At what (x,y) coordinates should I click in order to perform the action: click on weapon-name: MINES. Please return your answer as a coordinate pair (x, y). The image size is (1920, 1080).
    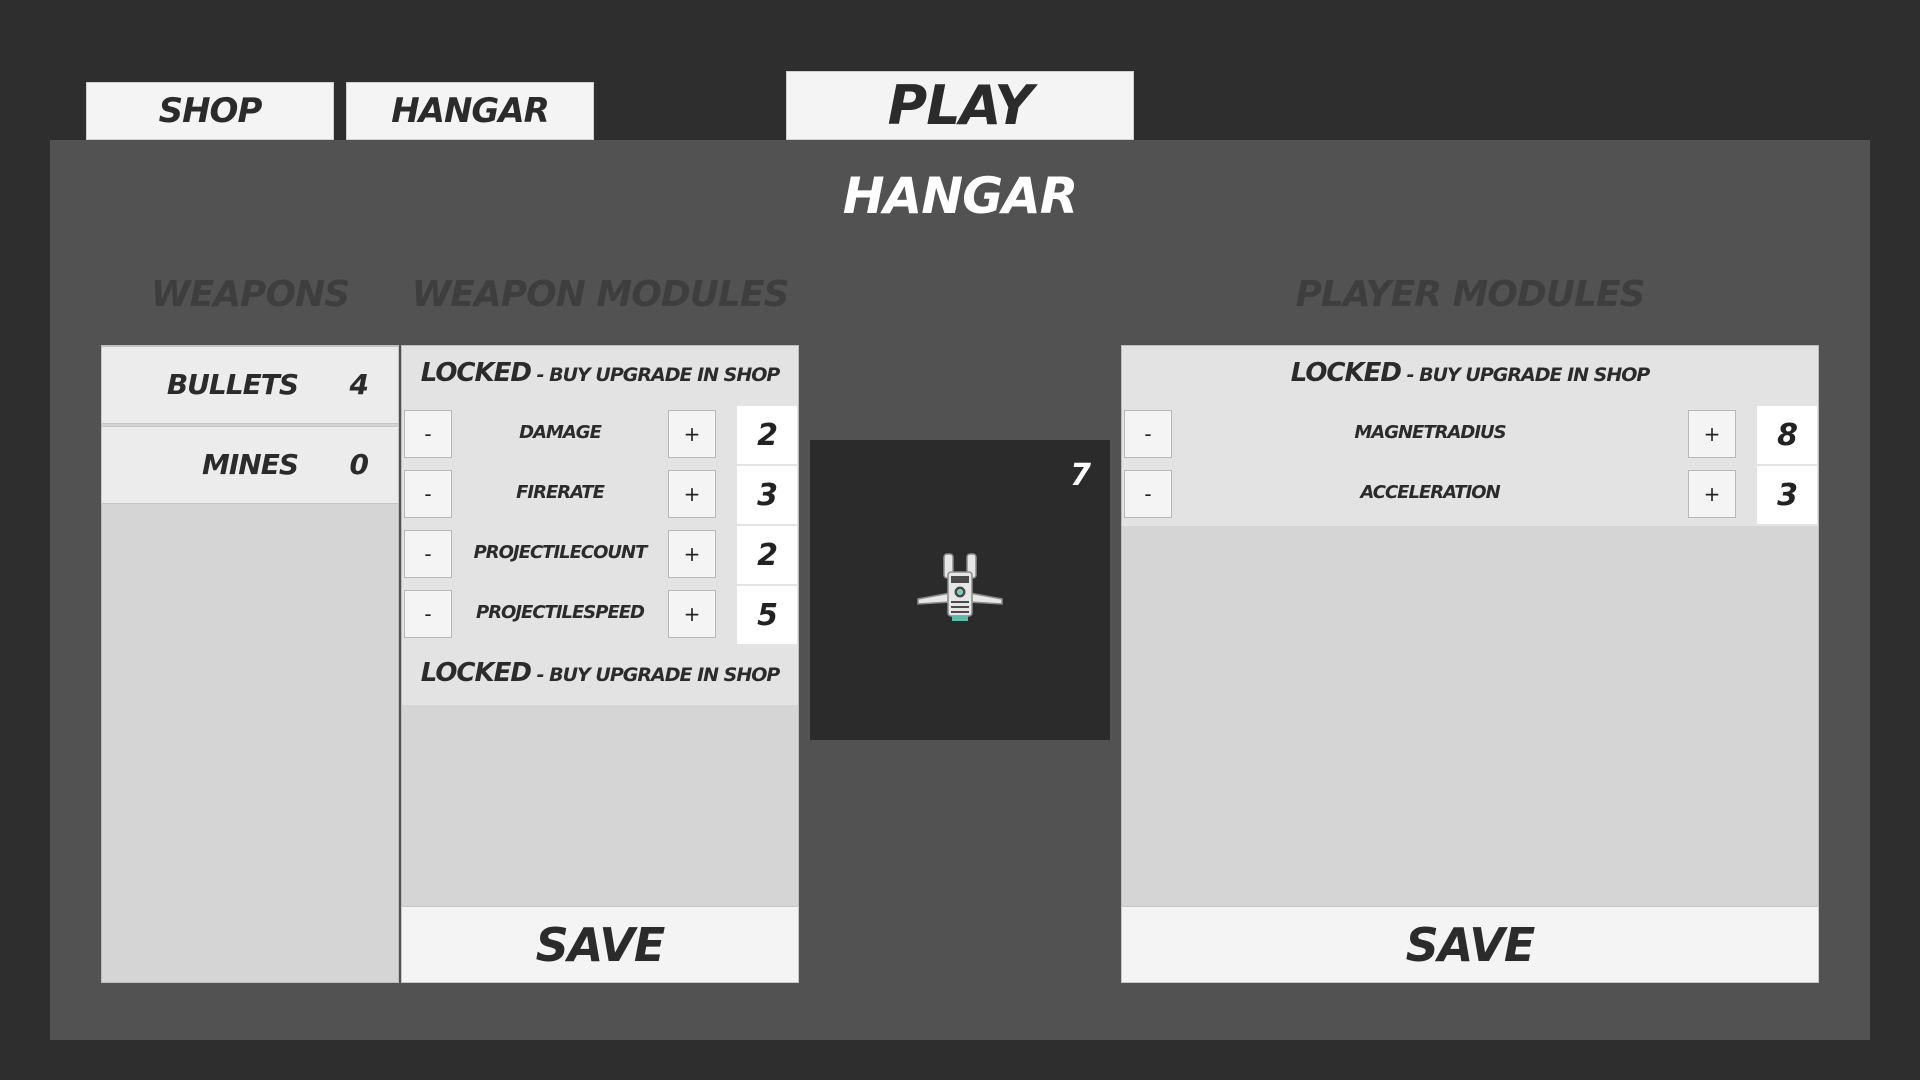
    Looking at the image, I should click on (250, 464).